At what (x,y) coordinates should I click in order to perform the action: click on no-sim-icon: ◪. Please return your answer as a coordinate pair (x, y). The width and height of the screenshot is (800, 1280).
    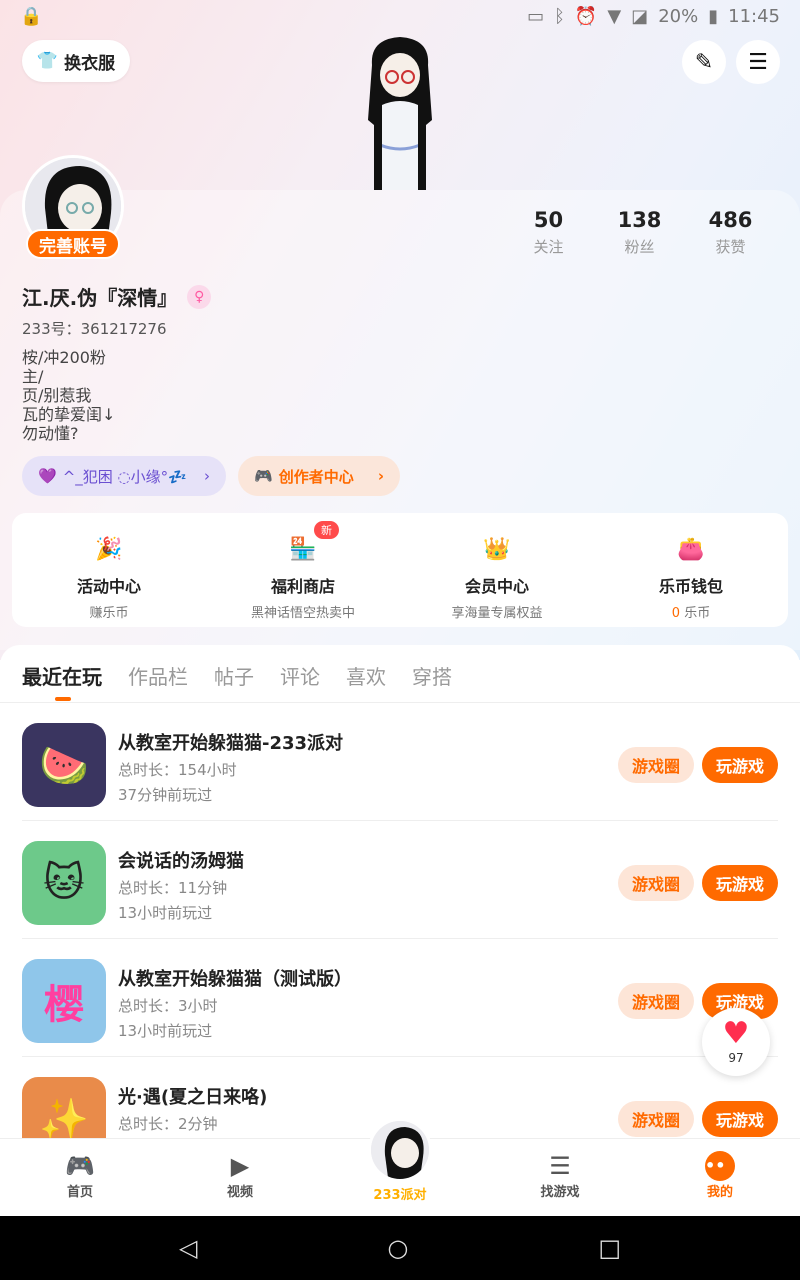
    Looking at the image, I should click on (640, 16).